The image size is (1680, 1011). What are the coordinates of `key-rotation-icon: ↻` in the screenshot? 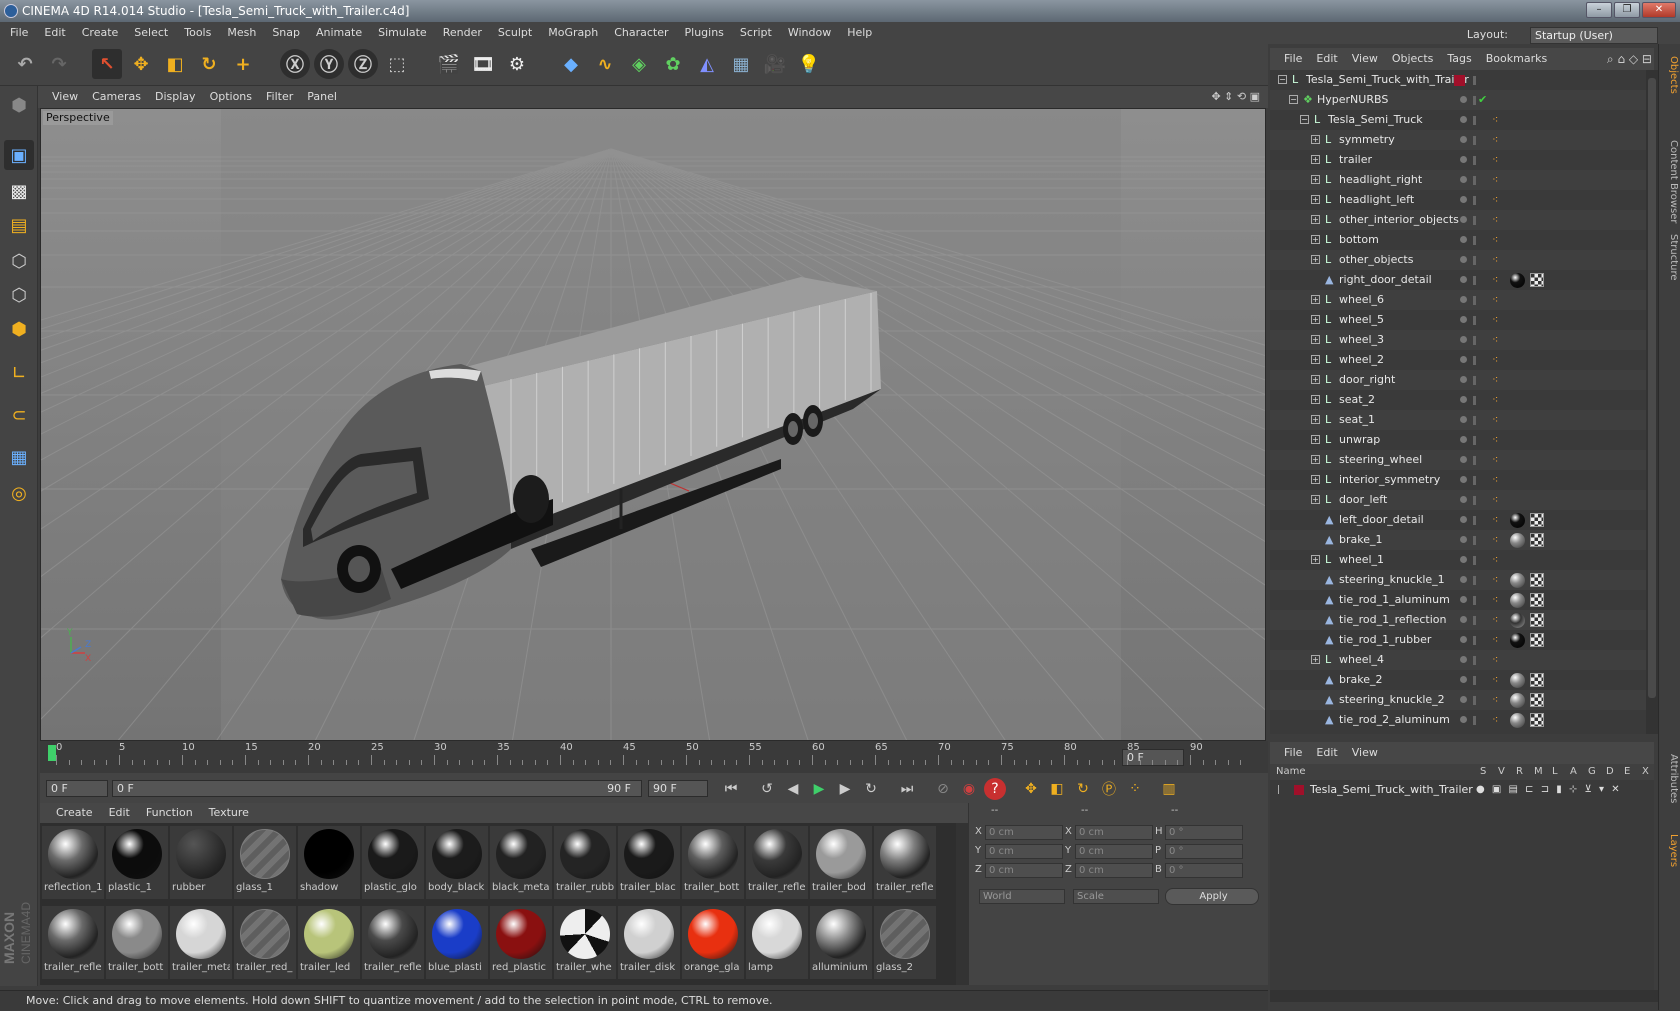 It's located at (1083, 789).